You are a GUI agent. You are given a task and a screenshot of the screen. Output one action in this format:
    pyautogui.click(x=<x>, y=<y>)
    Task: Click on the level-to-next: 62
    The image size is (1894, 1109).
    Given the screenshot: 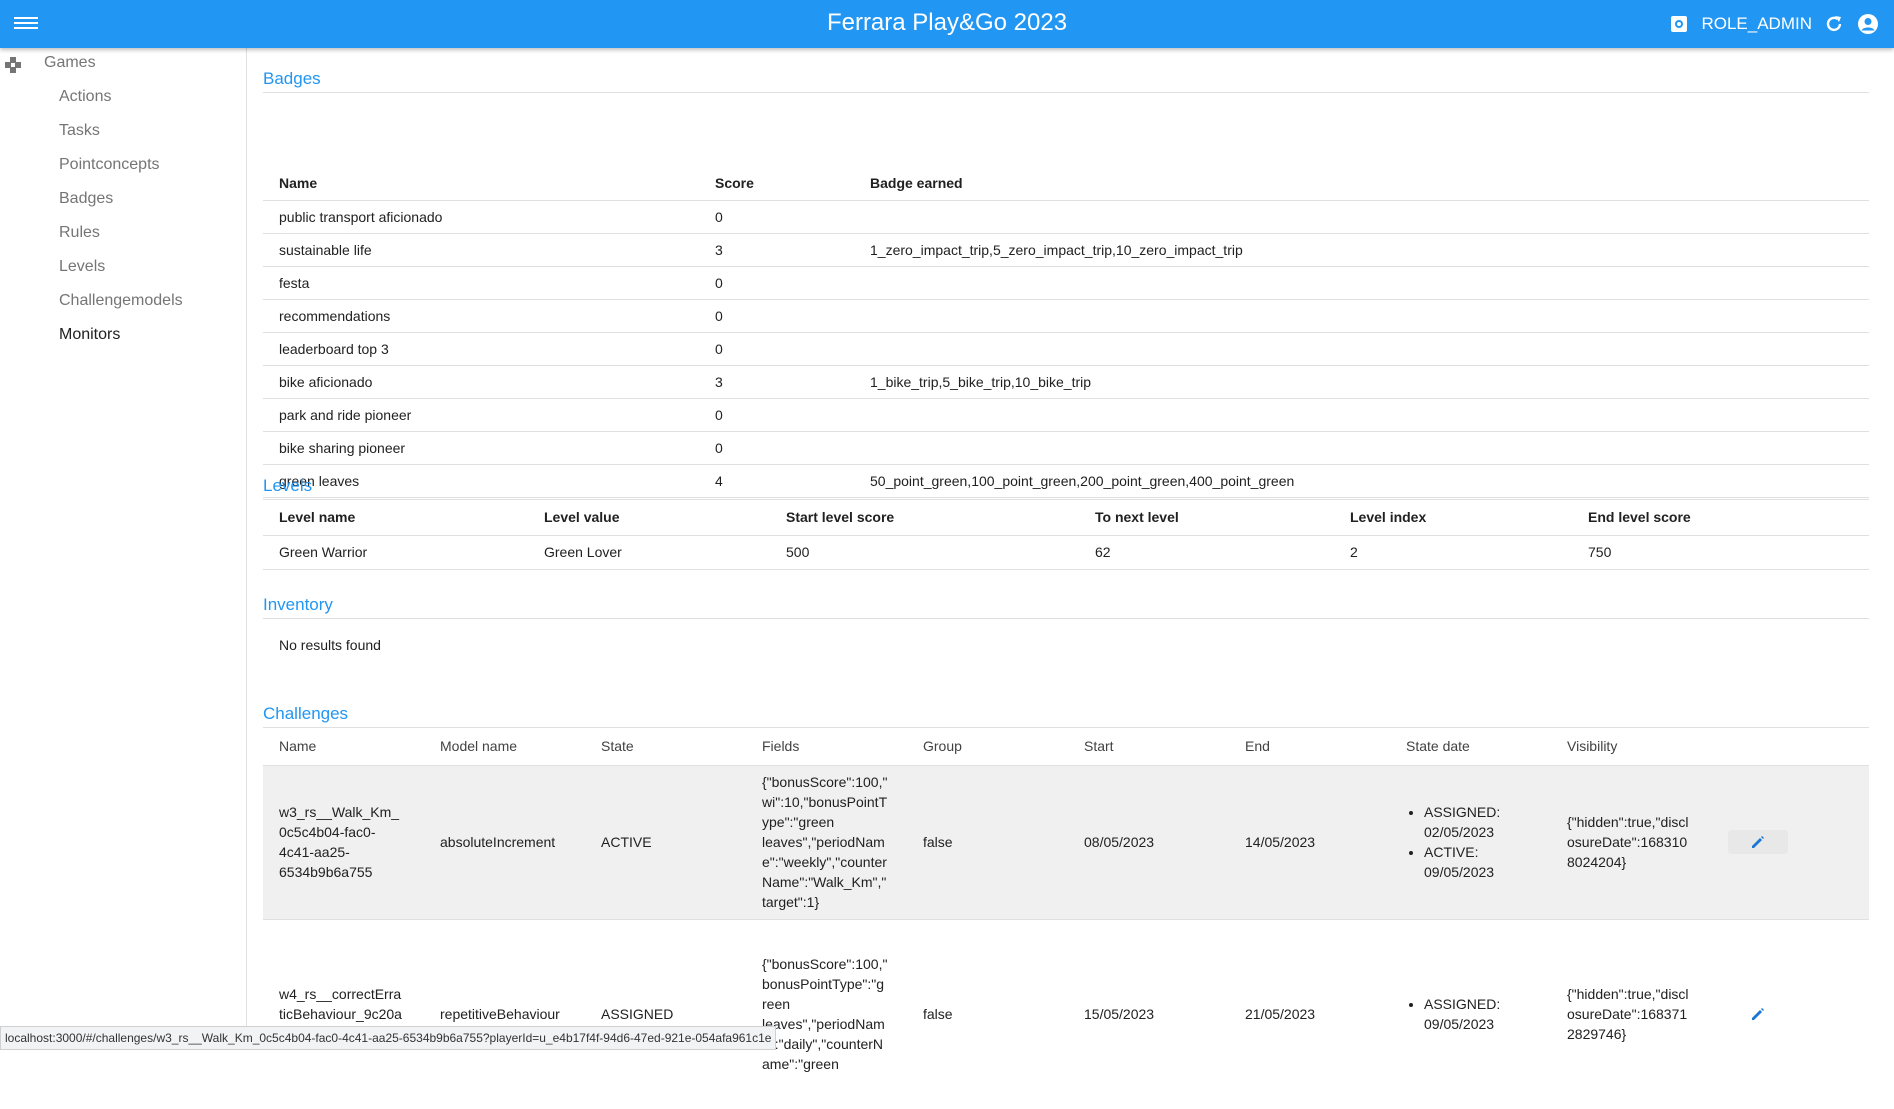 What is the action you would take?
    pyautogui.click(x=1206, y=551)
    